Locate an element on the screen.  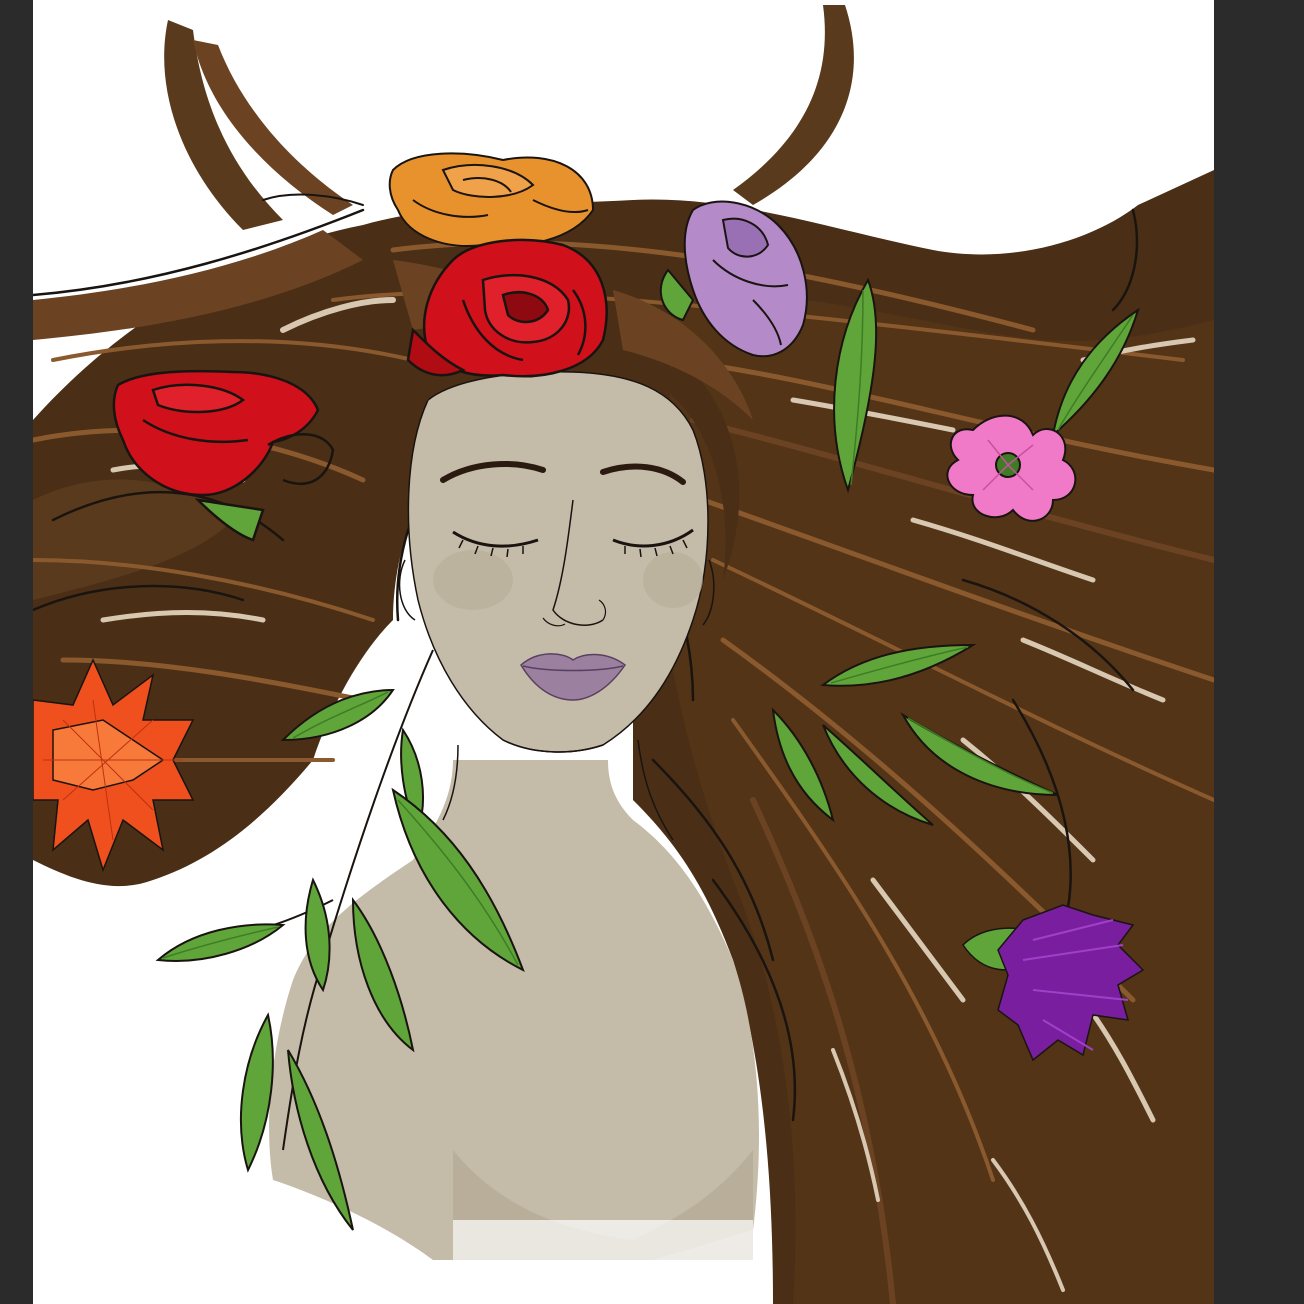
workspace-right-margin is located at coordinates (1259, 652).